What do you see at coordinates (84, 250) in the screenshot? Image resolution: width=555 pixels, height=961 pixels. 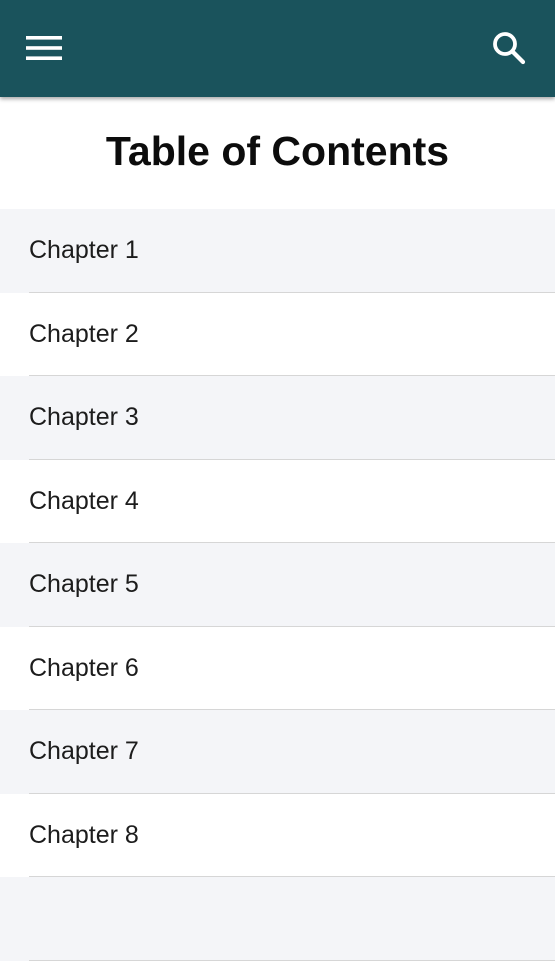 I see `chapter-label: Chapter 1` at bounding box center [84, 250].